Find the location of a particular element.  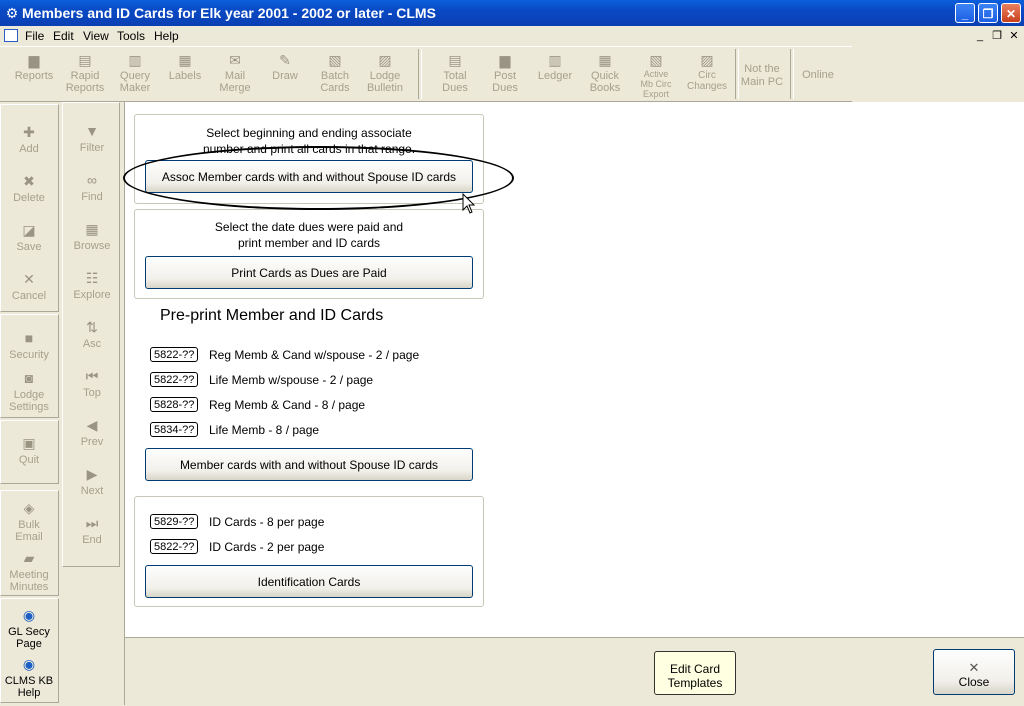

reports-button: ▆ Reports is located at coordinates (34, 74).